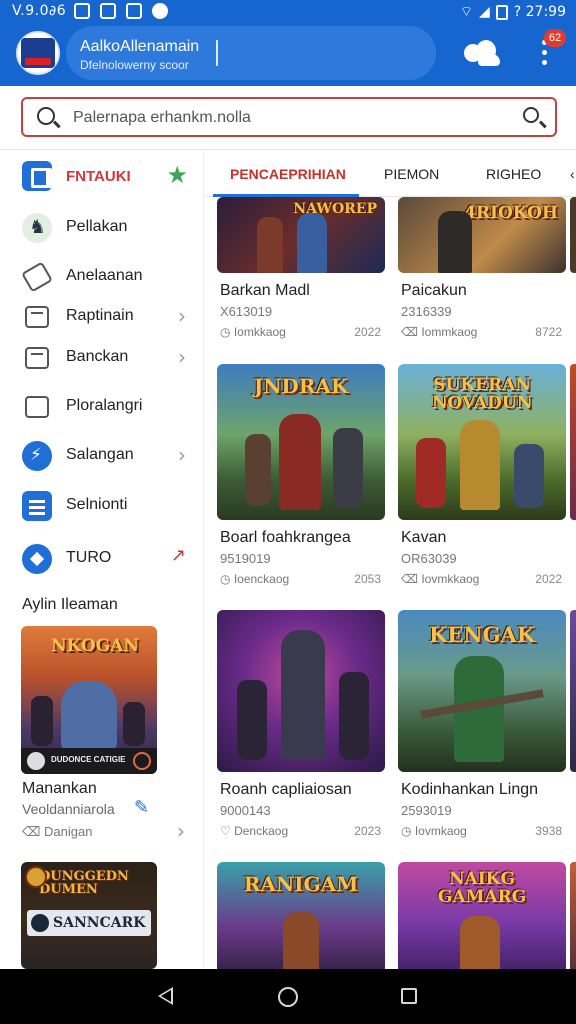 The width and height of the screenshot is (576, 1024). I want to click on game-meta: ◷ Iomkkaog, so click(253, 332).